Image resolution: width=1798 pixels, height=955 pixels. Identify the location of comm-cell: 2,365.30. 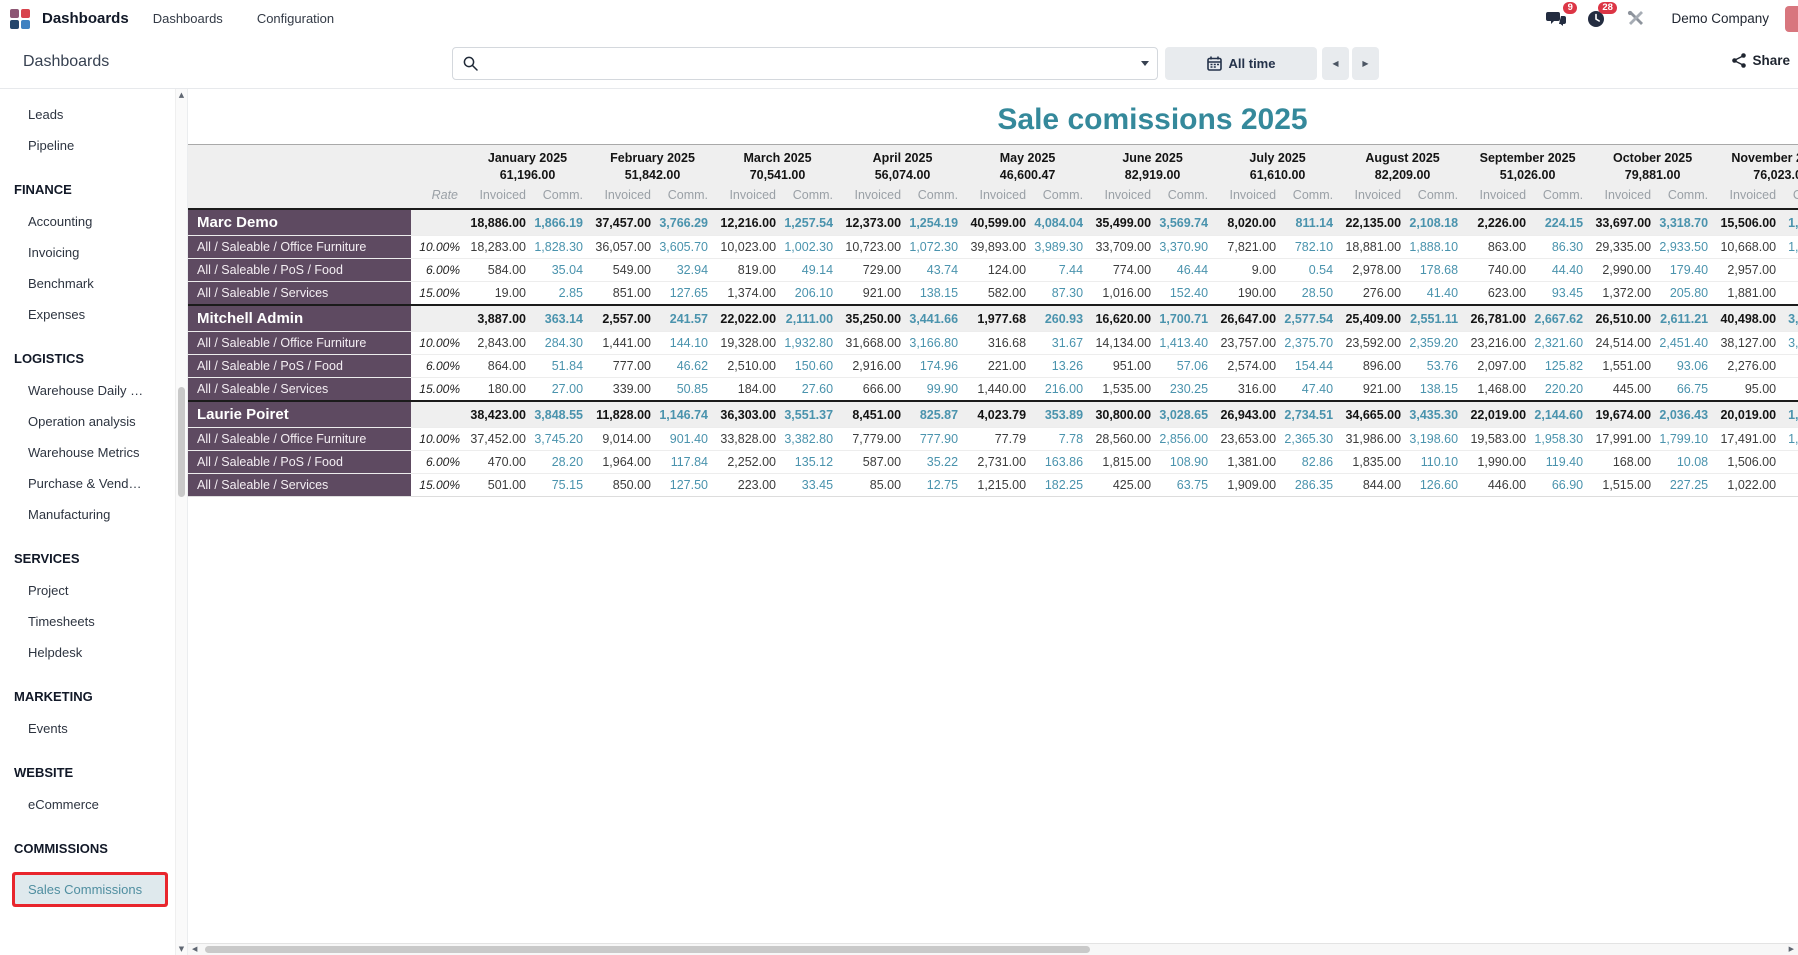
(1312, 439).